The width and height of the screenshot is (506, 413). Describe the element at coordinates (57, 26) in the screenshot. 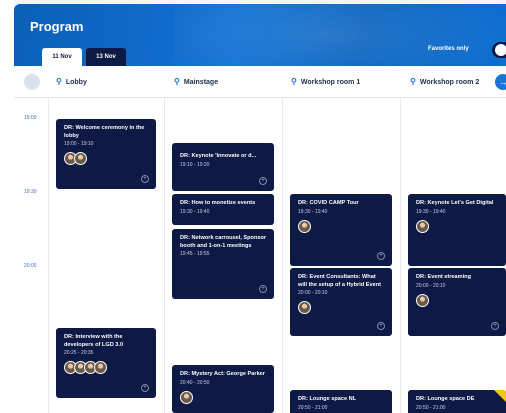

I see `page-title: Program` at that location.